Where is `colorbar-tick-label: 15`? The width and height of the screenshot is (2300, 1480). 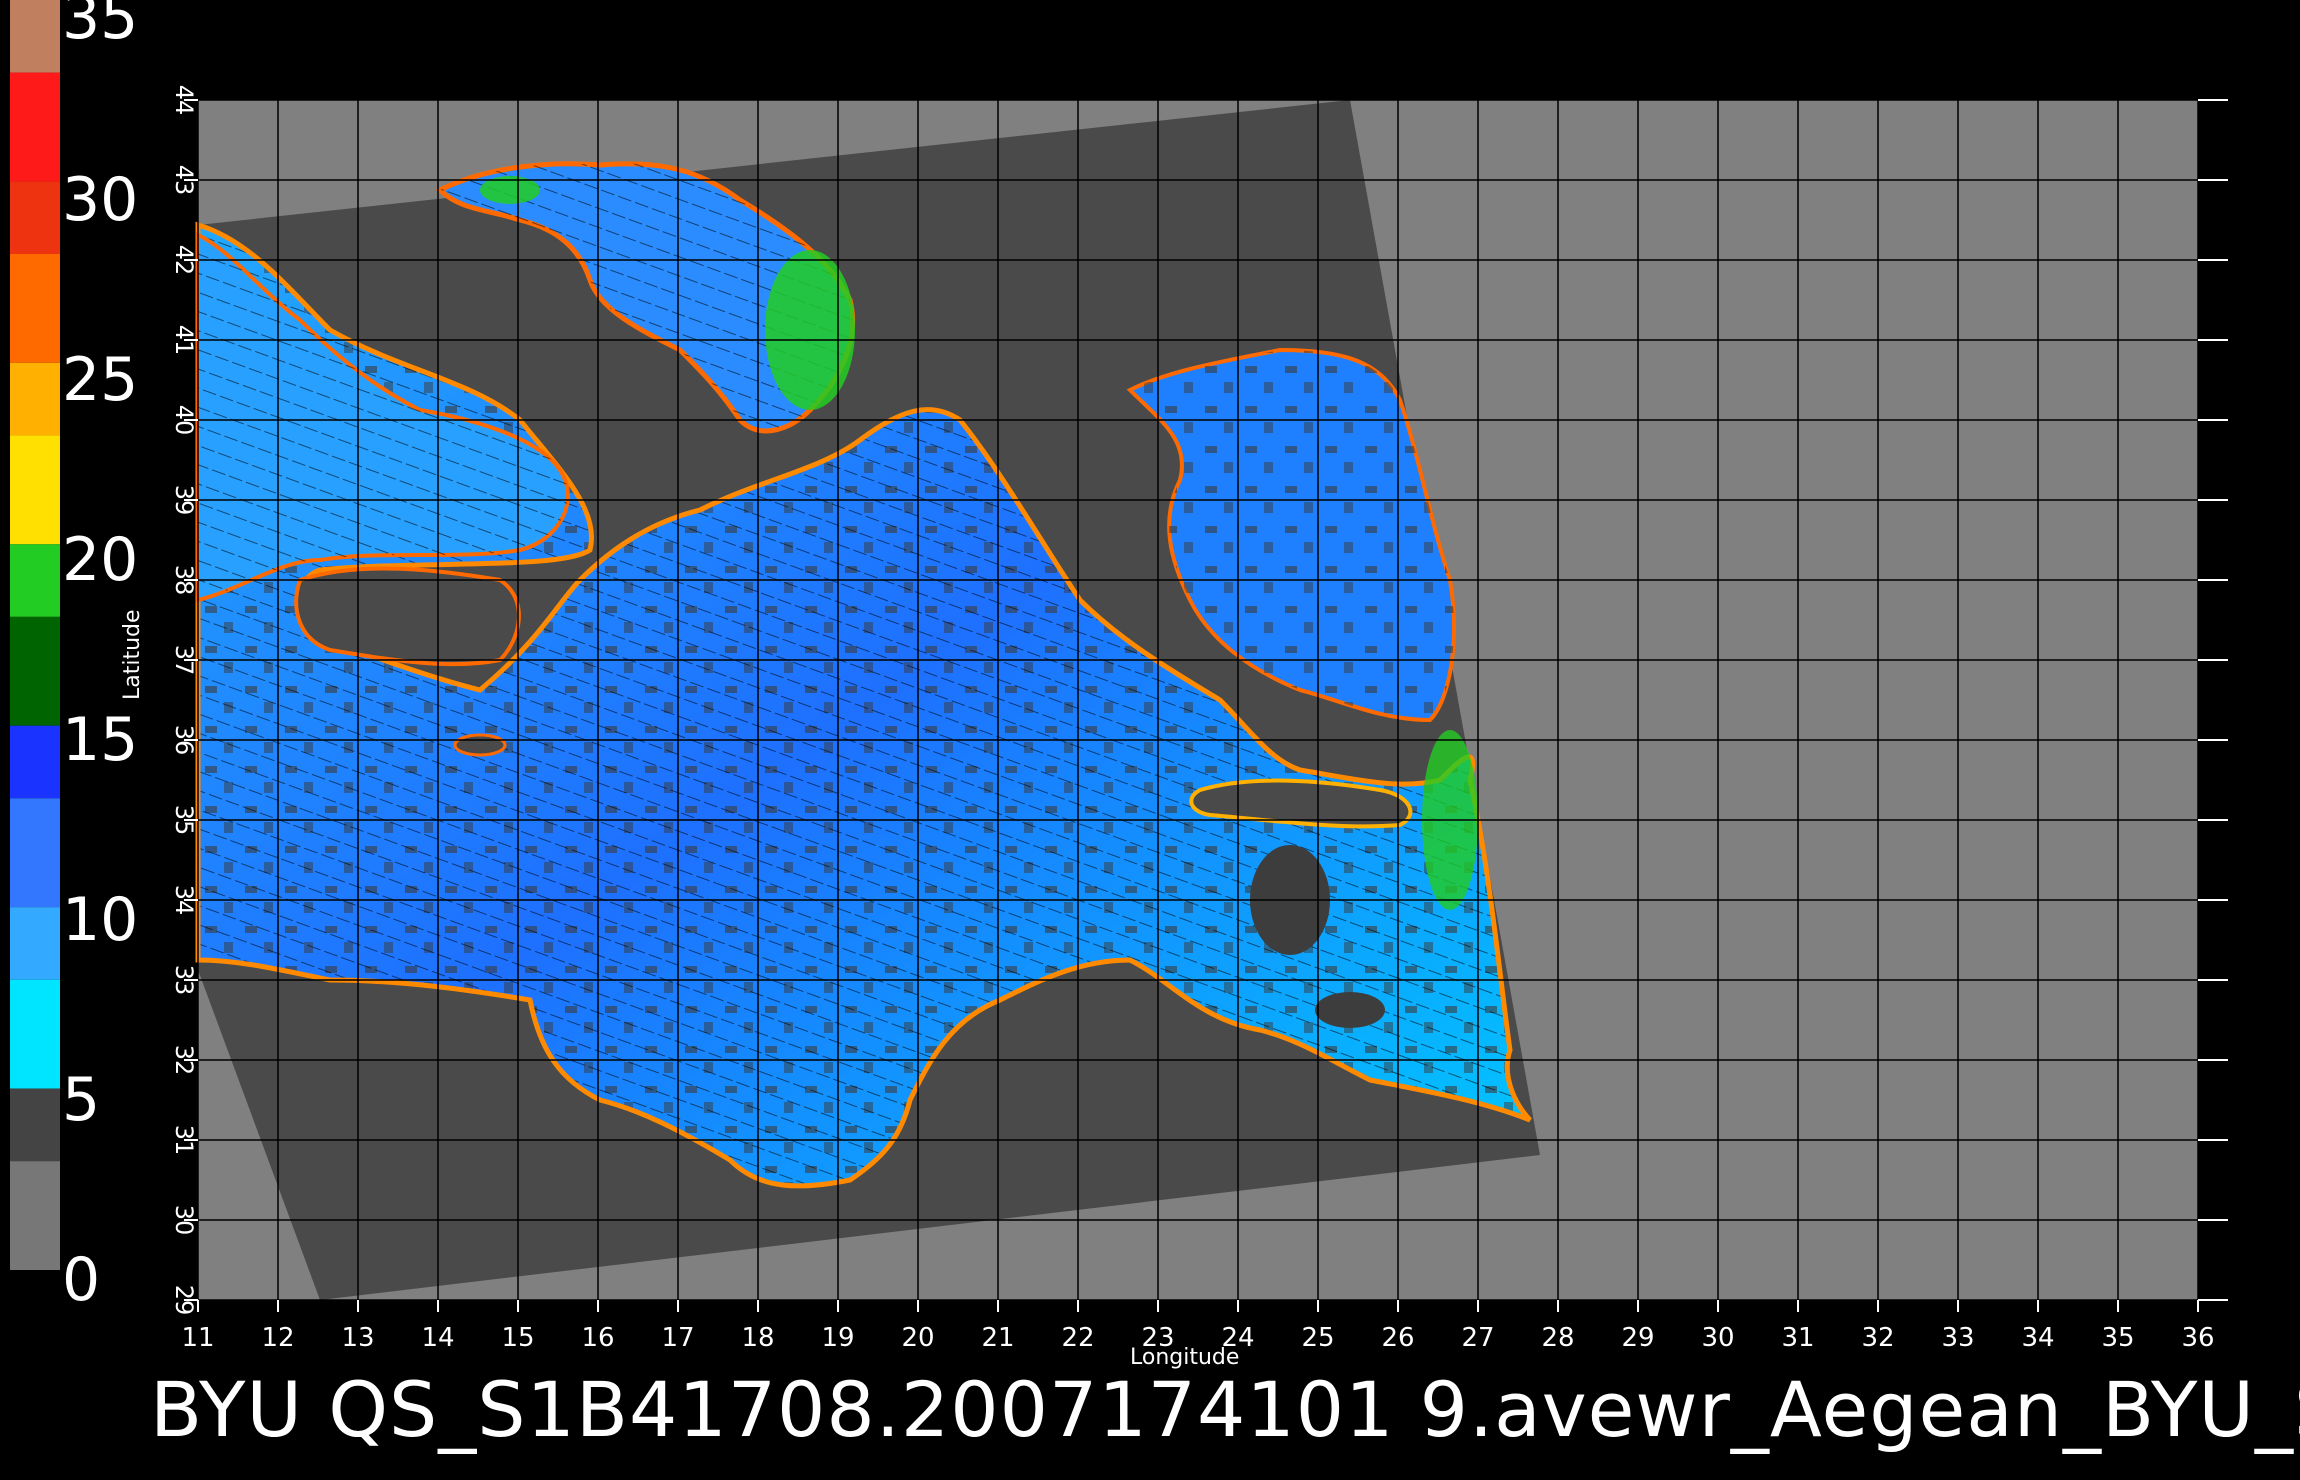
colorbar-tick-label: 15 is located at coordinates (100, 740).